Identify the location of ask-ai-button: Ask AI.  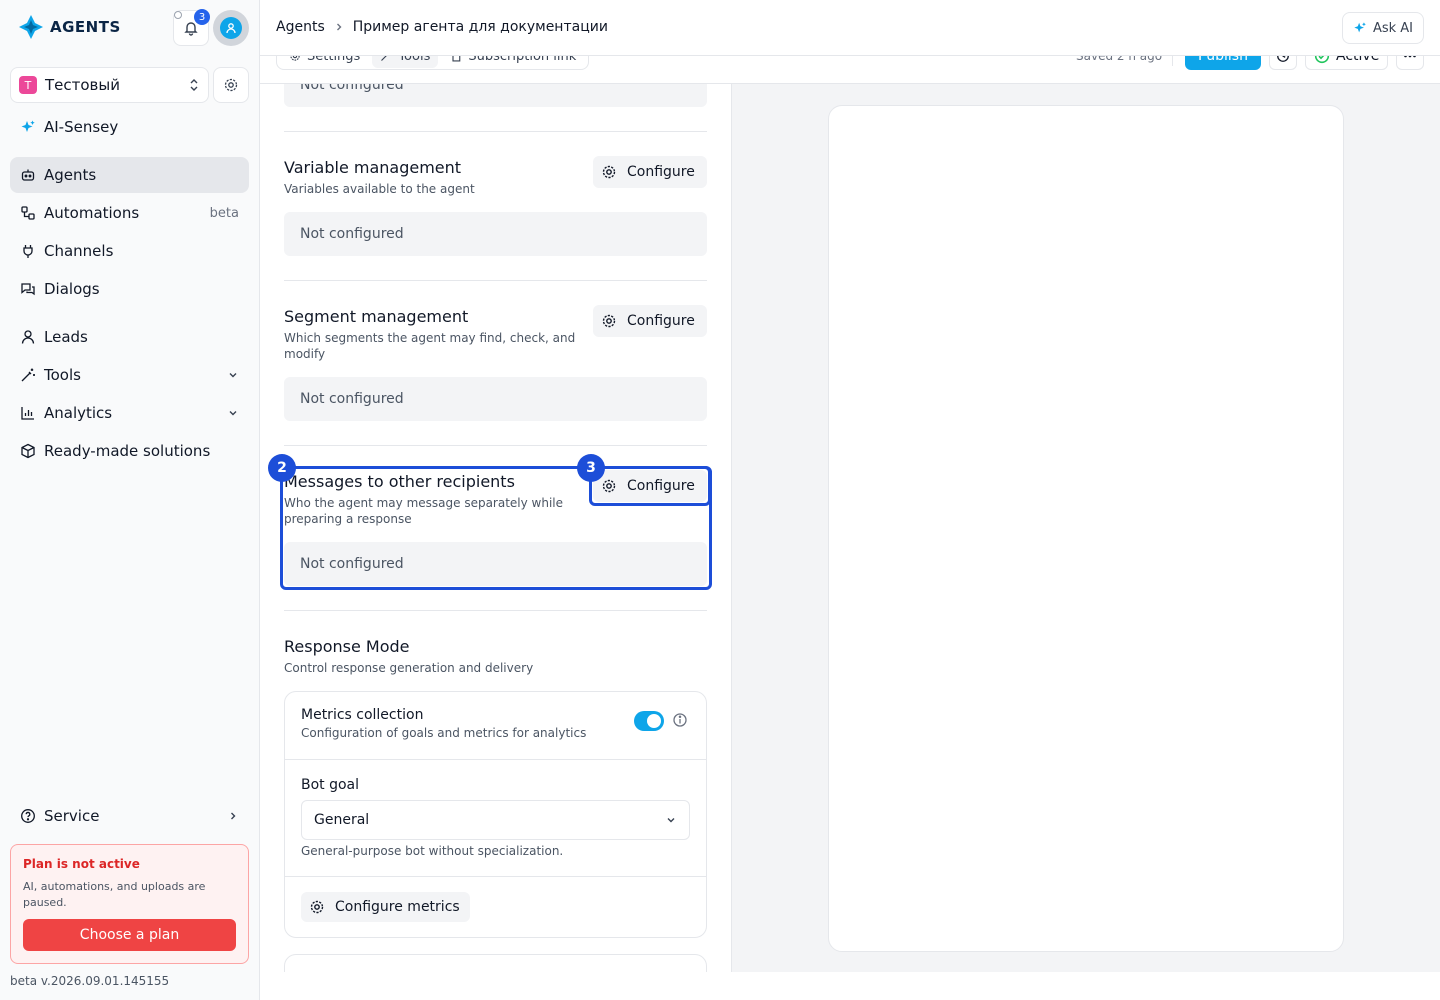
(1382, 28).